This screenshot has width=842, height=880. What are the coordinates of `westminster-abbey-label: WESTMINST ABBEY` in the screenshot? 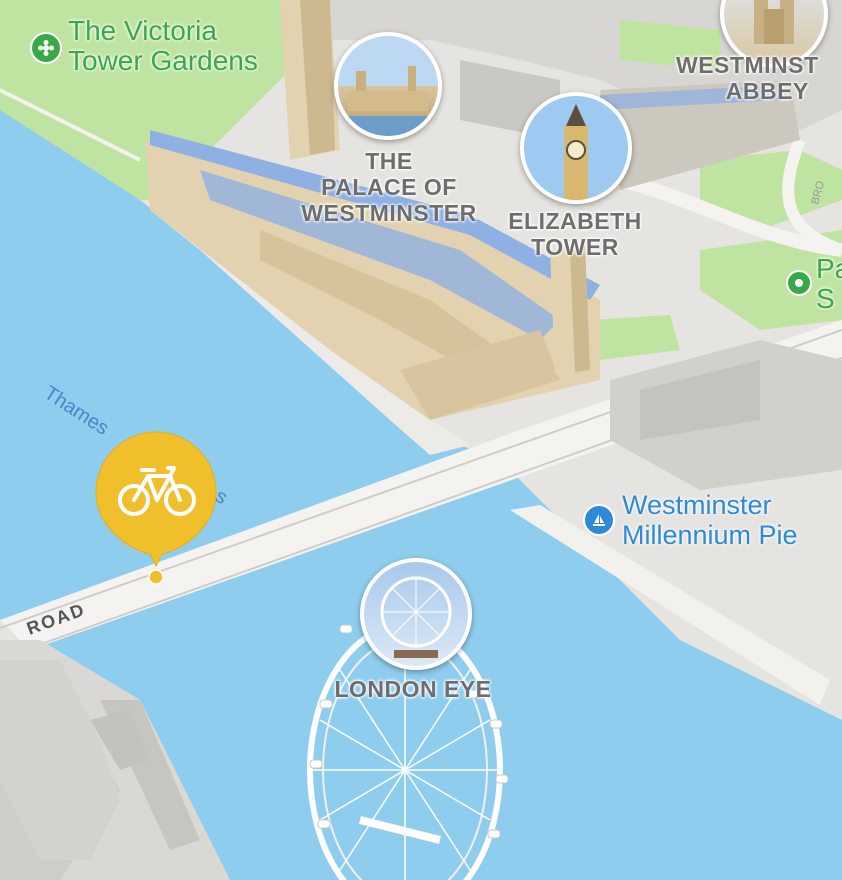 It's located at (747, 78).